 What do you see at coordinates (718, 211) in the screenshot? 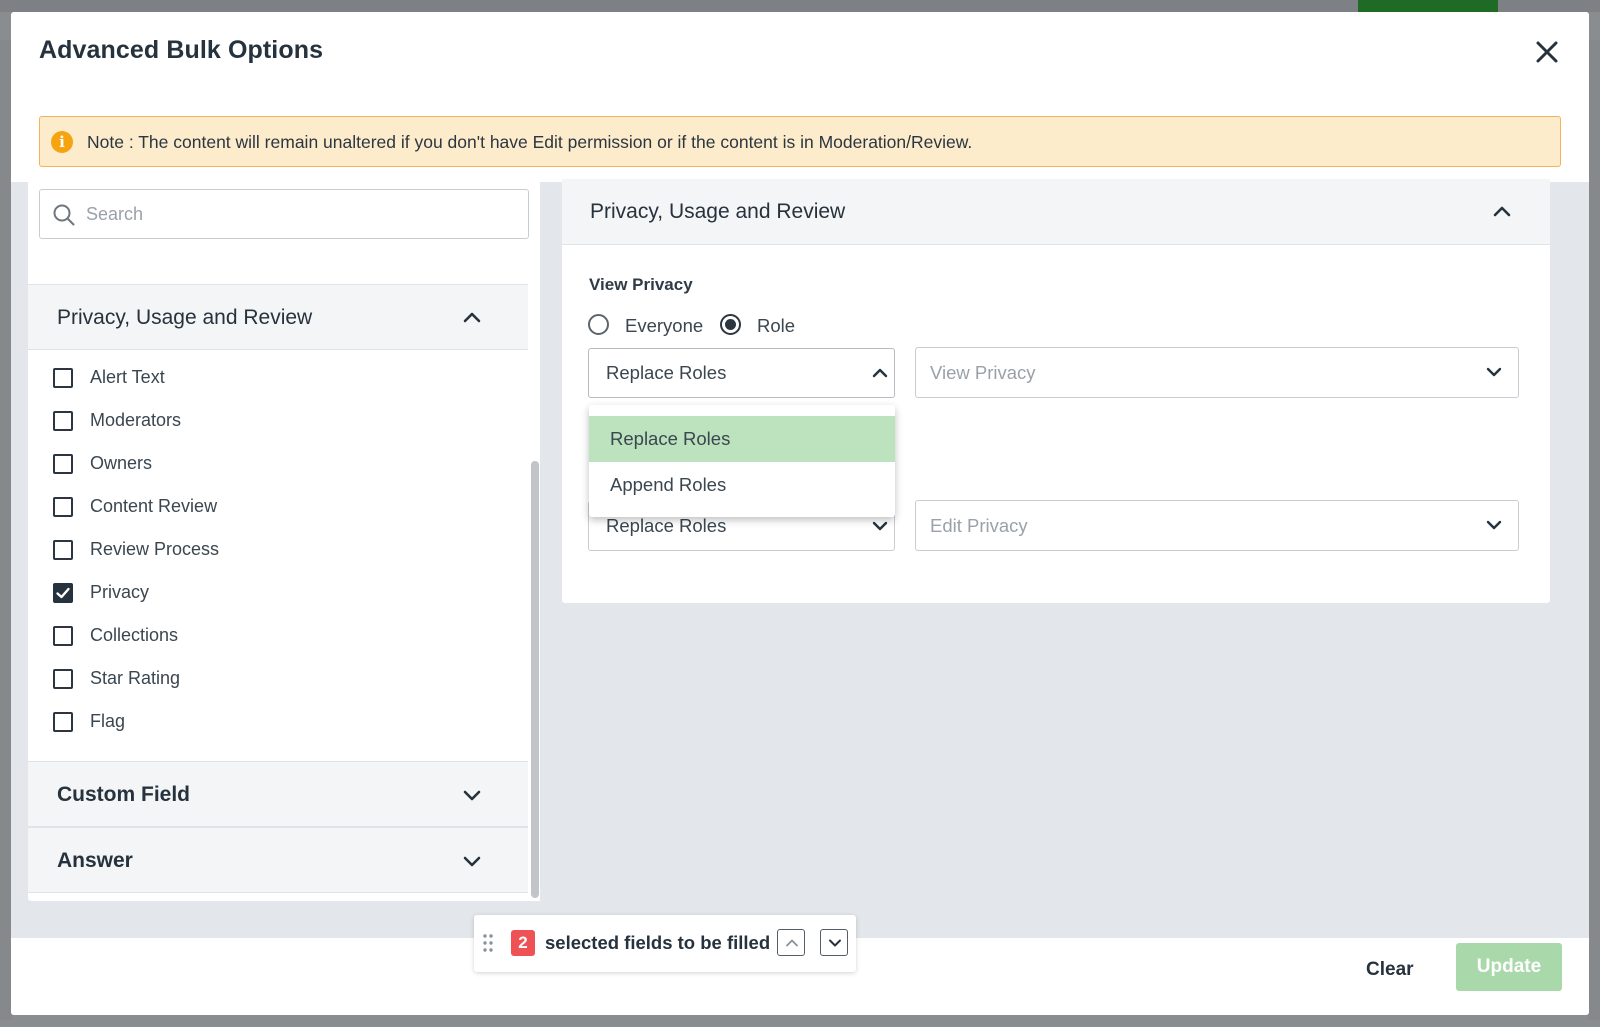
I see `editor-section-title: Privacy, Usage and Review` at bounding box center [718, 211].